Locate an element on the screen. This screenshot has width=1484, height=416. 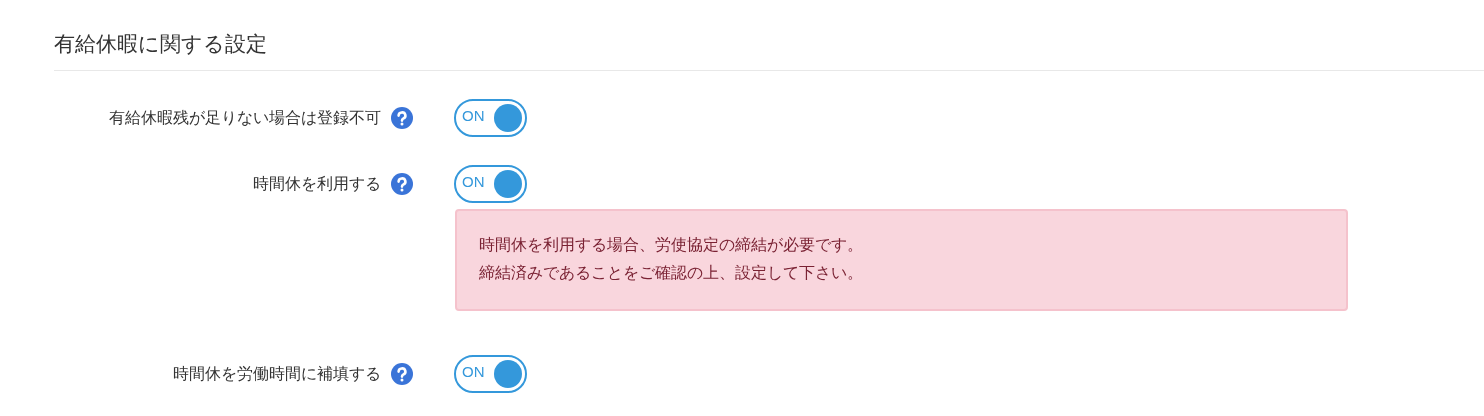
setting-label: 時間休を労働時間に補填する is located at coordinates (276, 374).